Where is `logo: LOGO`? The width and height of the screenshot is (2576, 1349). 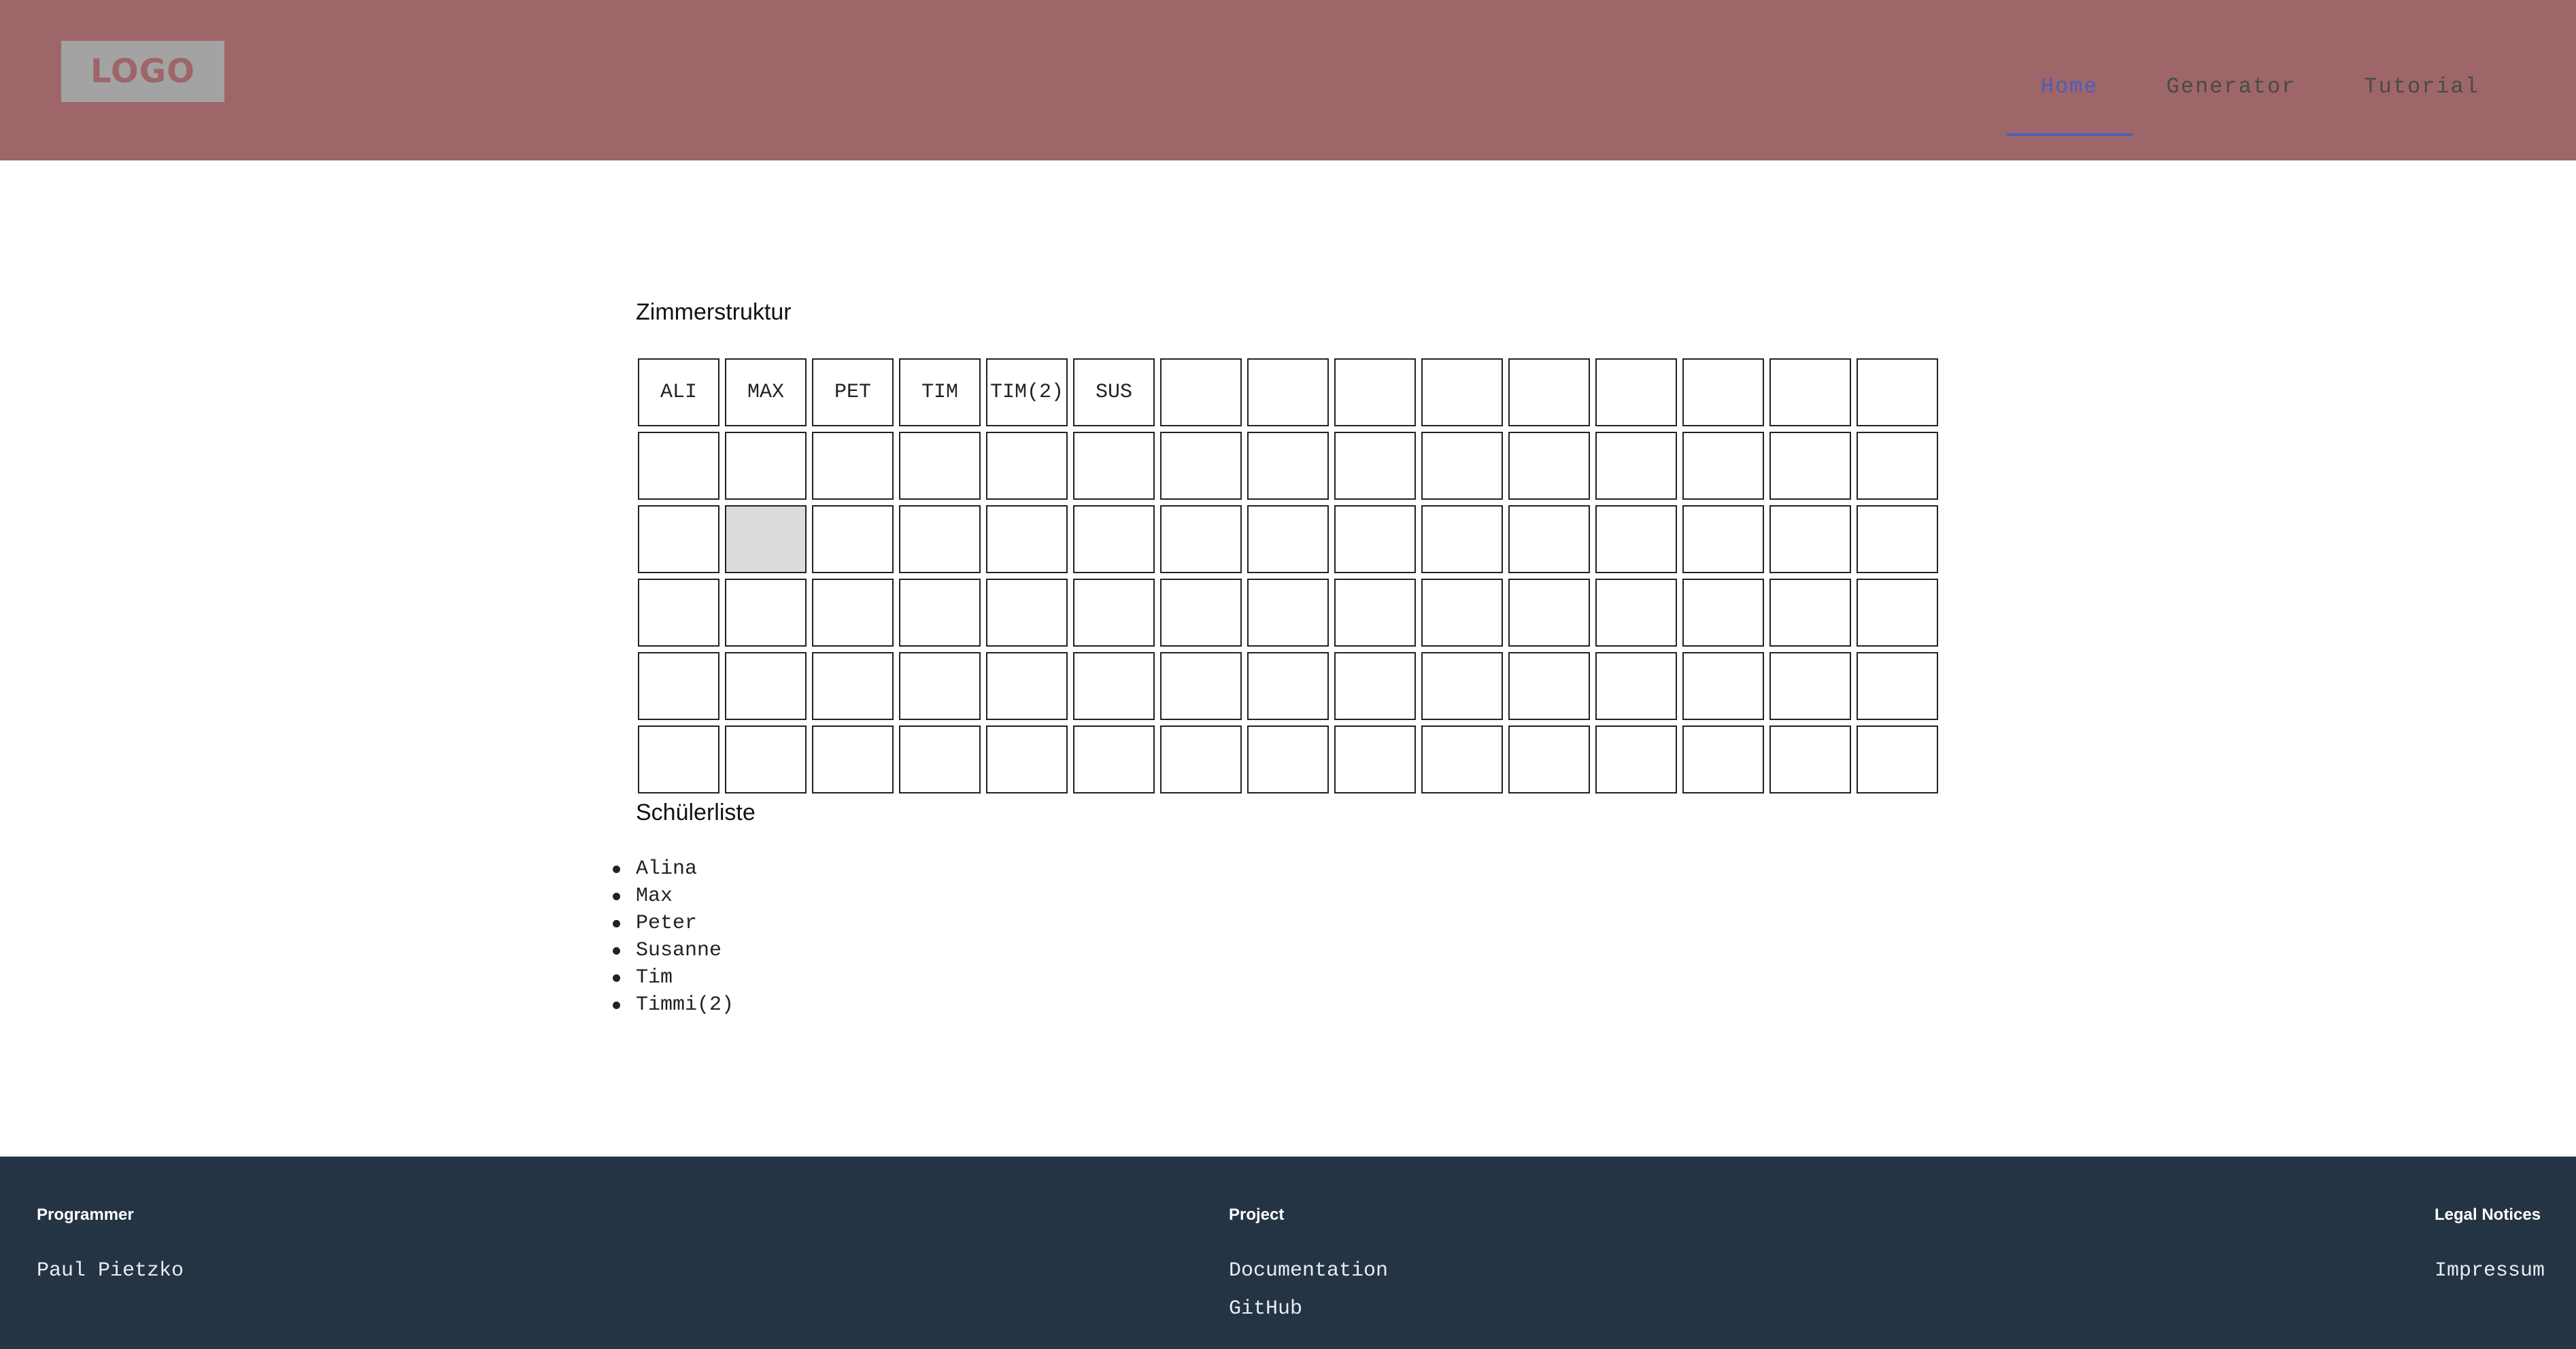 logo: LOGO is located at coordinates (142, 71).